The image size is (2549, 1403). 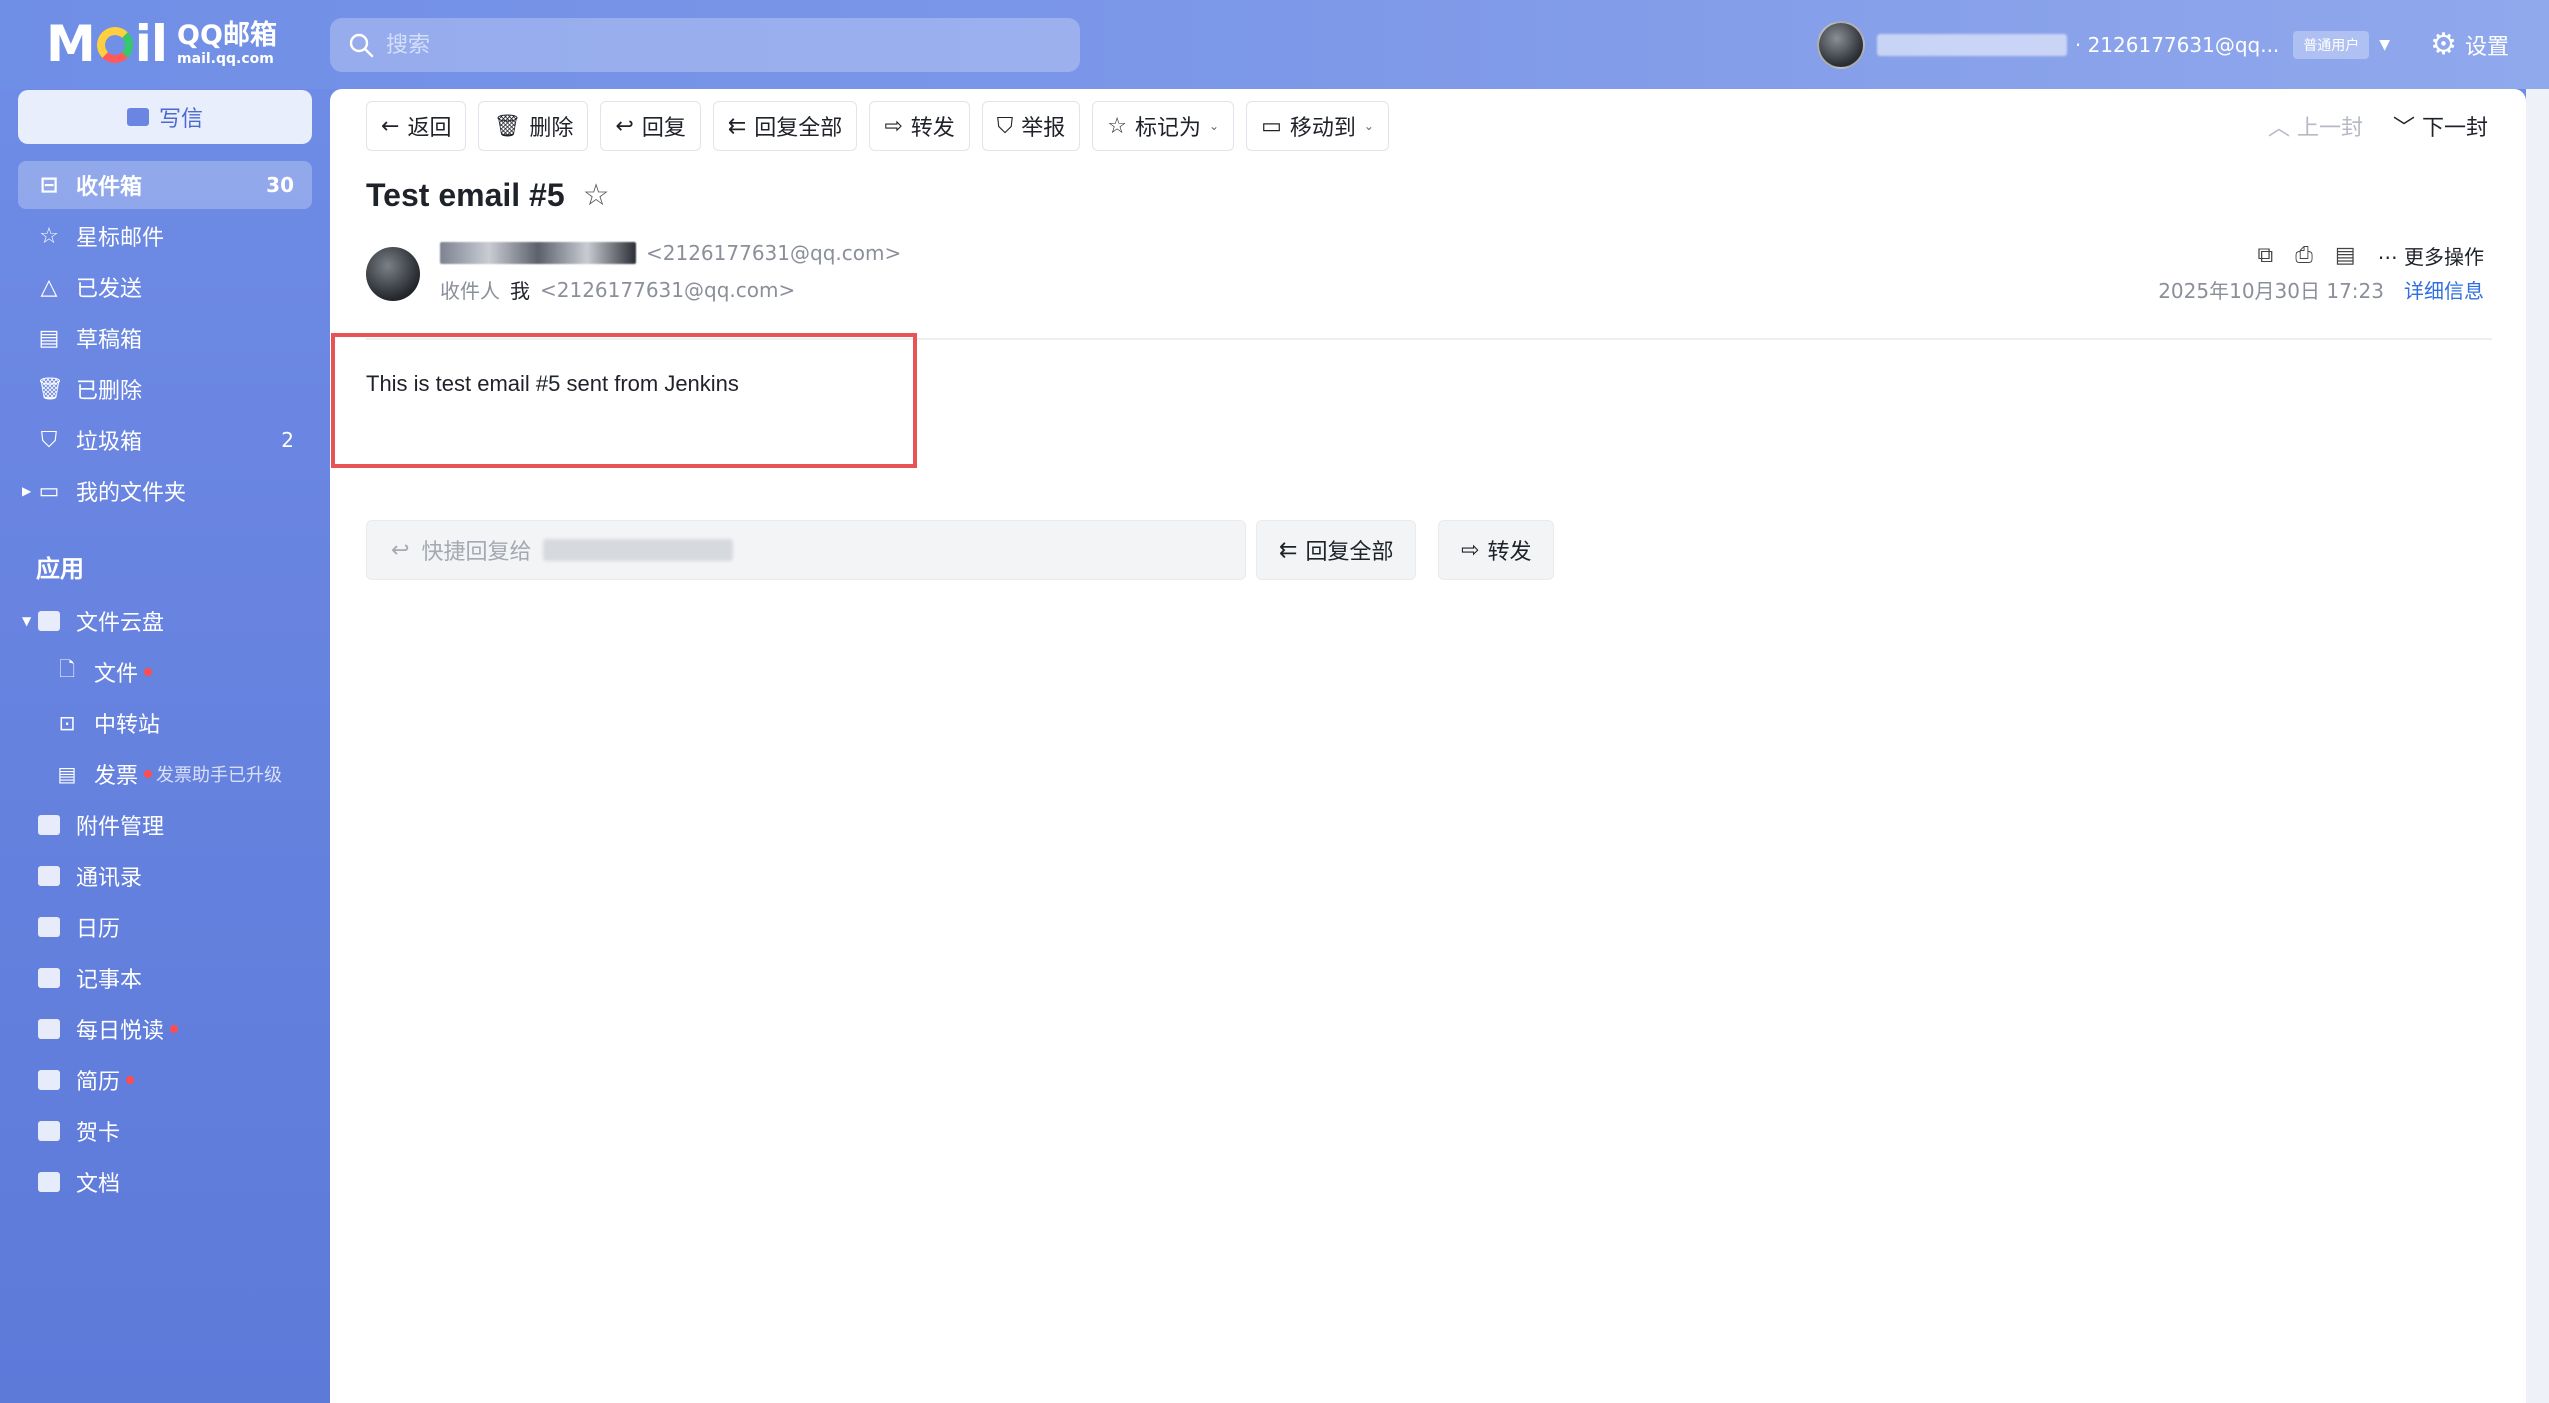 I want to click on next-mail-button: ﹀ 下一封, so click(x=2440, y=126).